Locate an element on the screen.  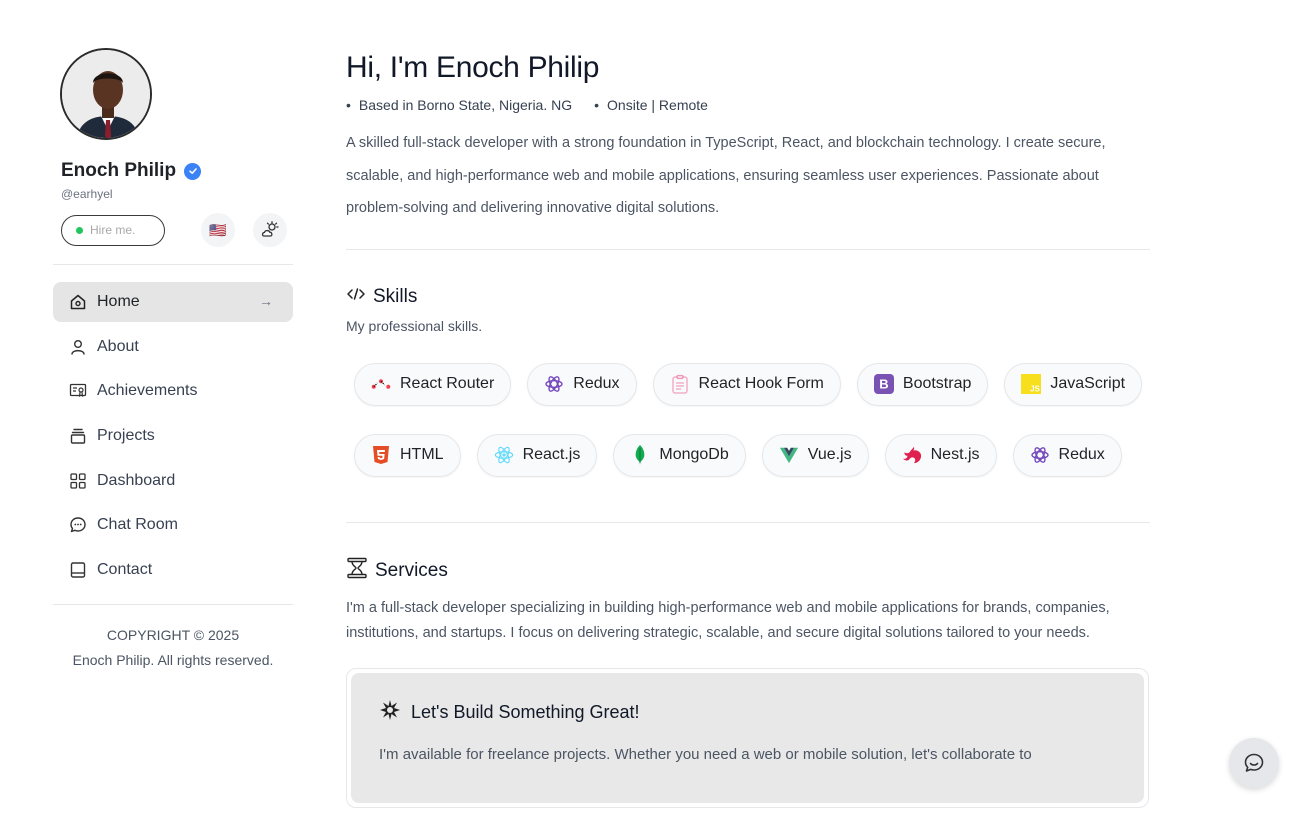
nav-label: Dashboard is located at coordinates (136, 480).